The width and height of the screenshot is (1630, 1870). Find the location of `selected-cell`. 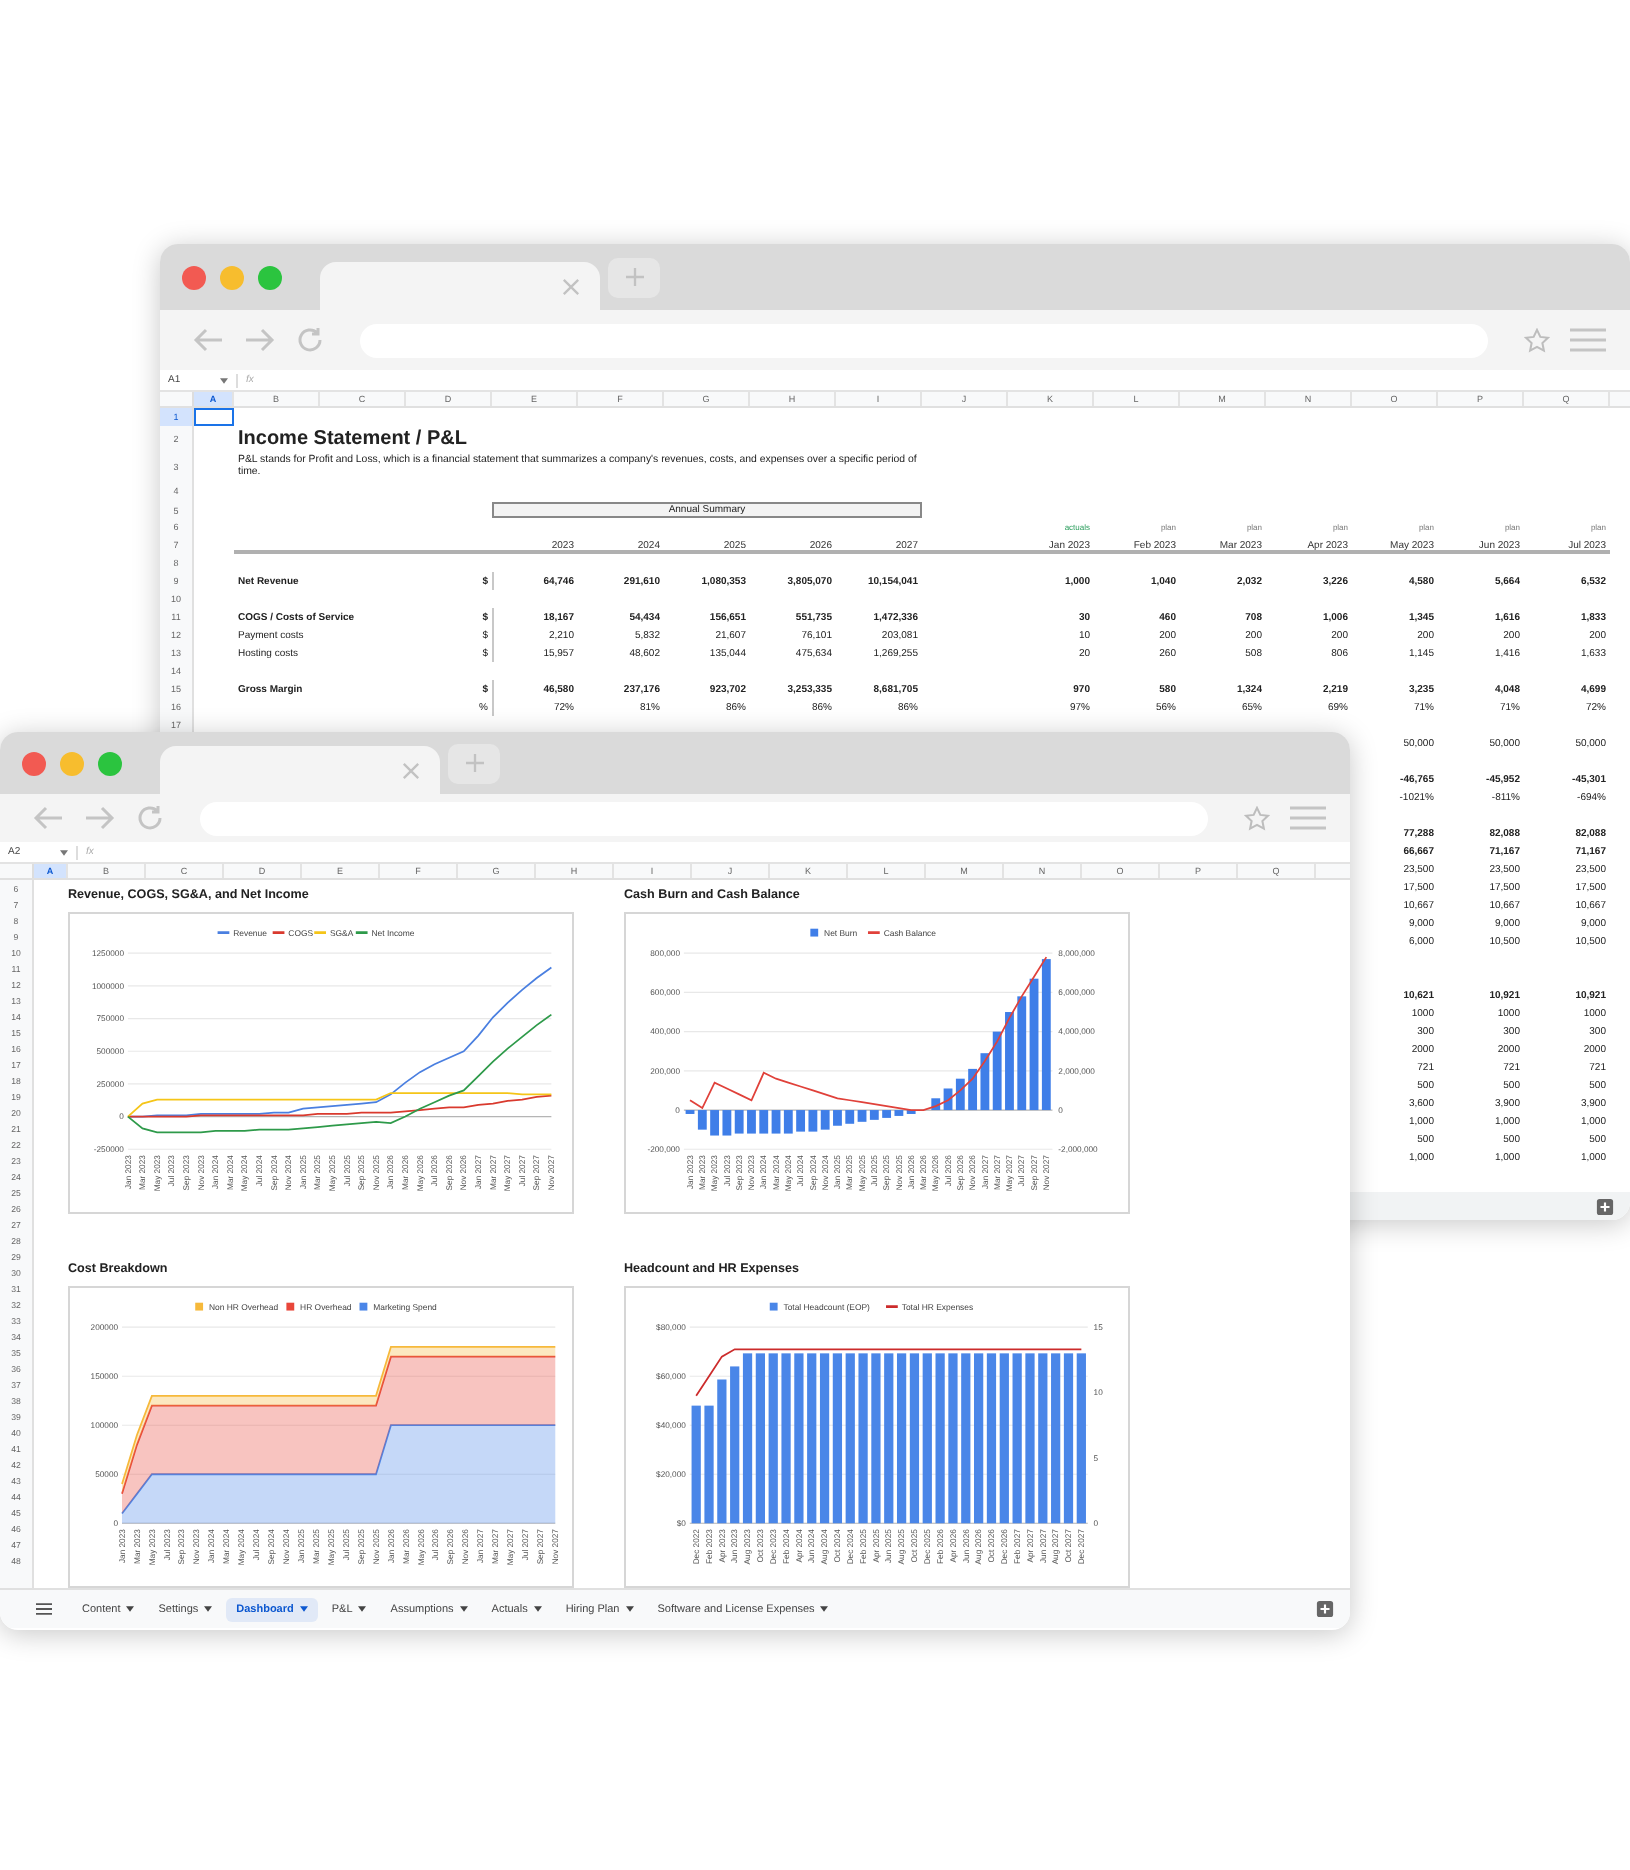

selected-cell is located at coordinates (214, 417).